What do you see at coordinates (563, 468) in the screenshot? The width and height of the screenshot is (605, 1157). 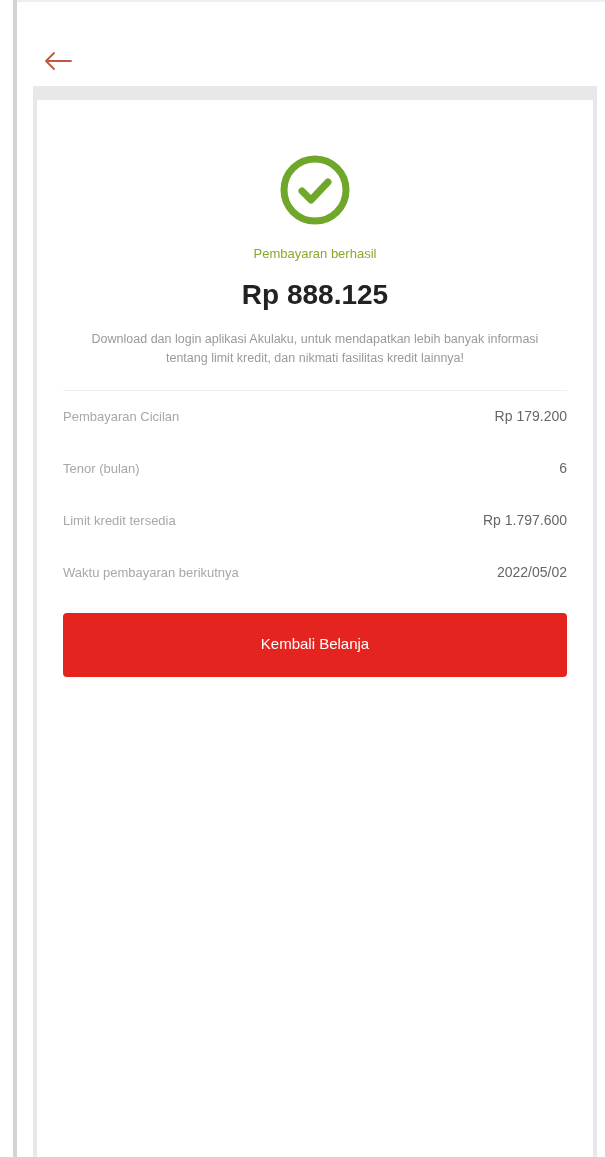 I see `detail-value: 6` at bounding box center [563, 468].